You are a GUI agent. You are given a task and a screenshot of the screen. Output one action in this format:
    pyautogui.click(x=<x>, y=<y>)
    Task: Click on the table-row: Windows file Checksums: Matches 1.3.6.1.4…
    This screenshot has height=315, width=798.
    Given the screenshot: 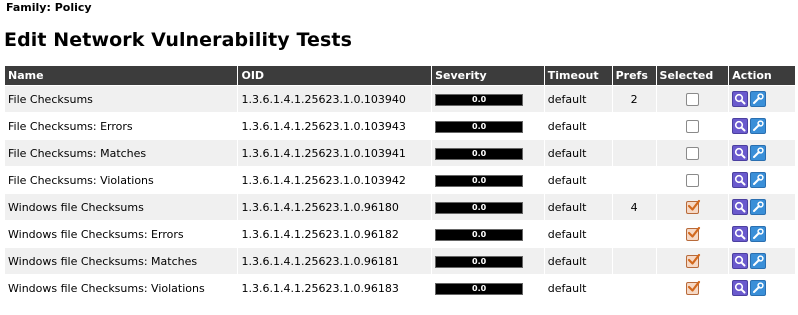 What is the action you would take?
    pyautogui.click(x=400, y=261)
    